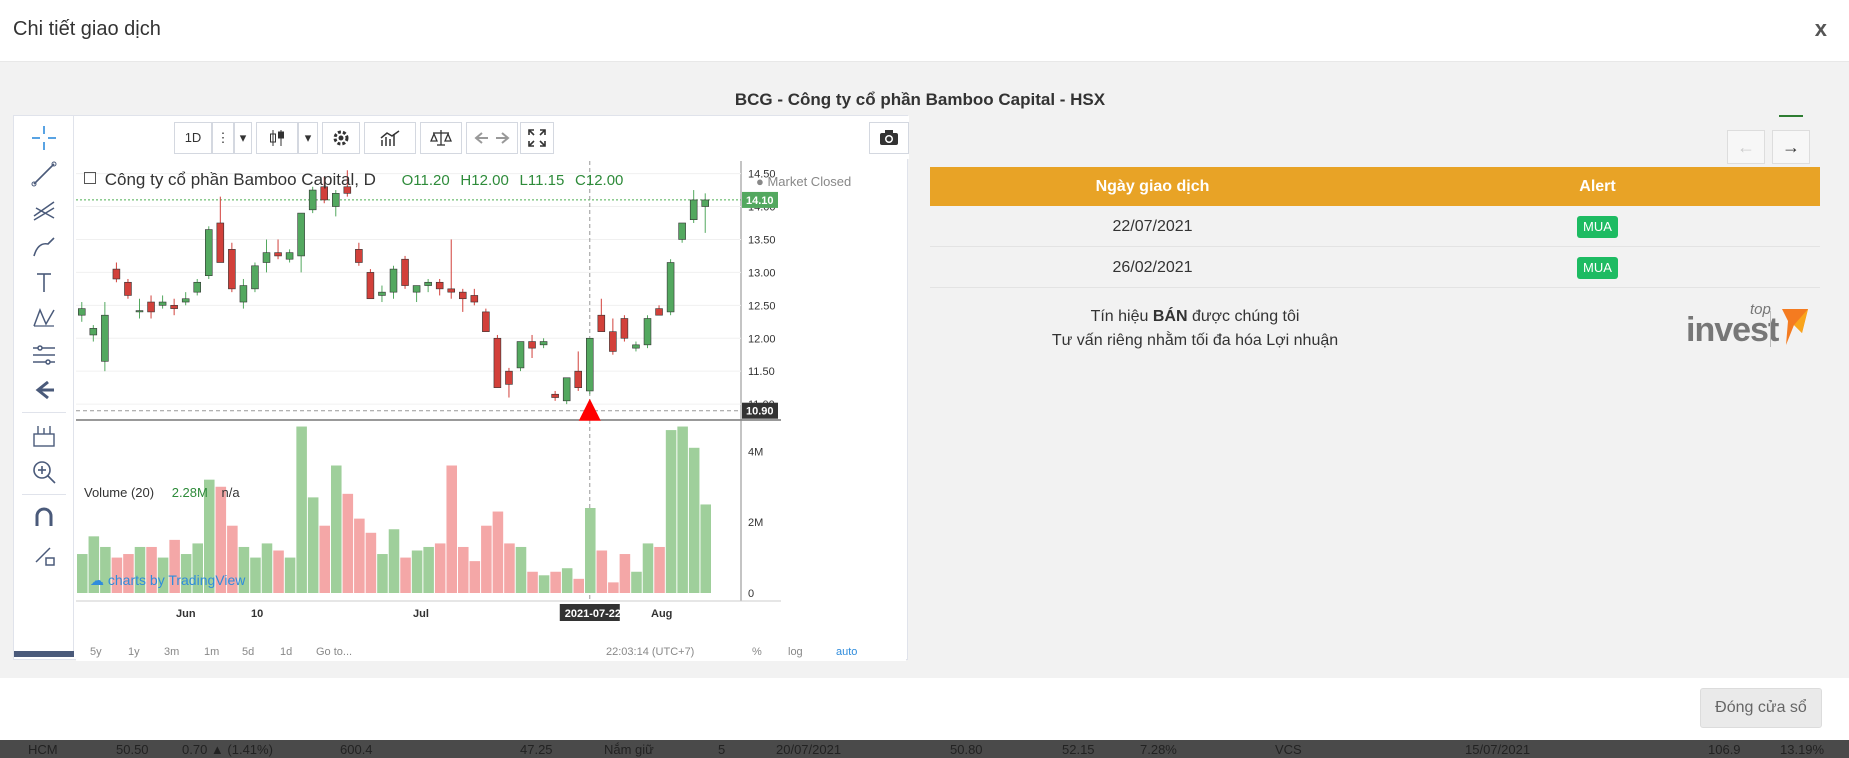  What do you see at coordinates (751, 594) in the screenshot?
I see `volume-tick-label: 0` at bounding box center [751, 594].